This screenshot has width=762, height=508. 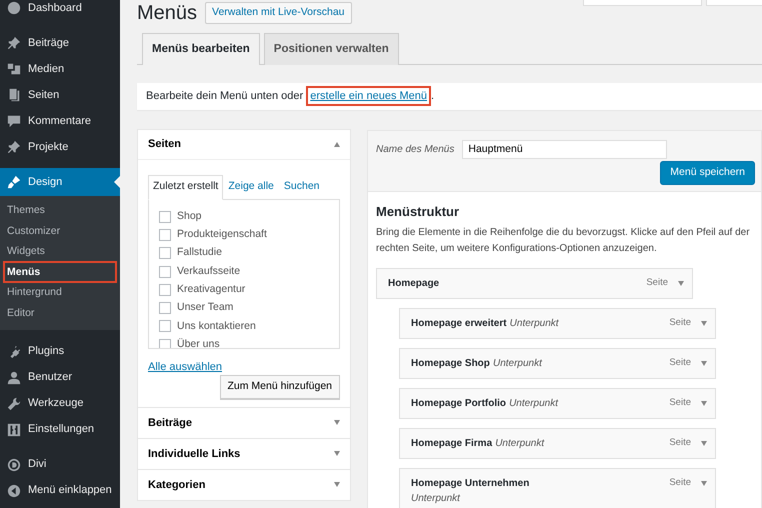 What do you see at coordinates (60, 292) in the screenshot?
I see `submenu-item: Hintergrund` at bounding box center [60, 292].